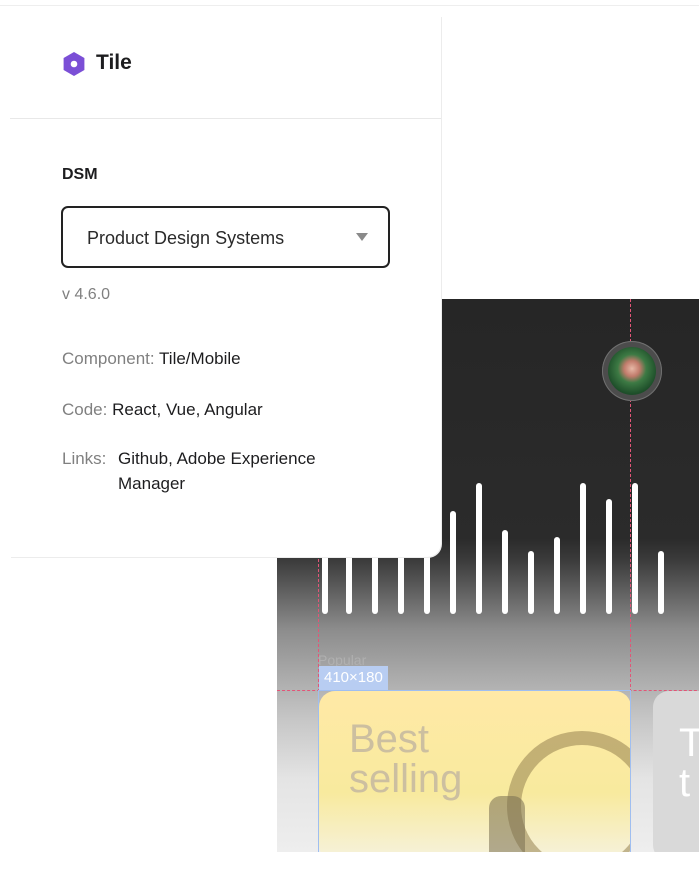 The height and width of the screenshot is (870, 699). I want to click on selection-frame, so click(474, 771).